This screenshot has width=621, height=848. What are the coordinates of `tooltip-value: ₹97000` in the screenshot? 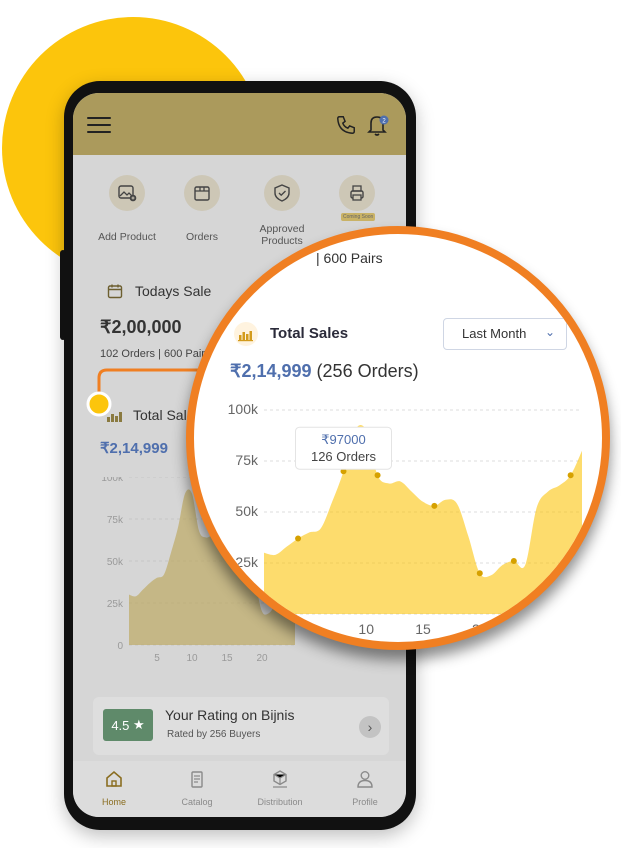 It's located at (343, 439).